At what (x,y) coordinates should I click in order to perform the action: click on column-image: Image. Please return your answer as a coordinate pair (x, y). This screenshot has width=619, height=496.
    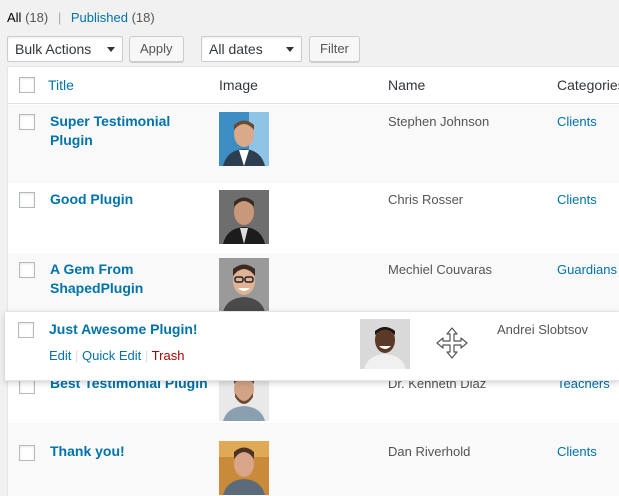
    Looking at the image, I should click on (238, 85).